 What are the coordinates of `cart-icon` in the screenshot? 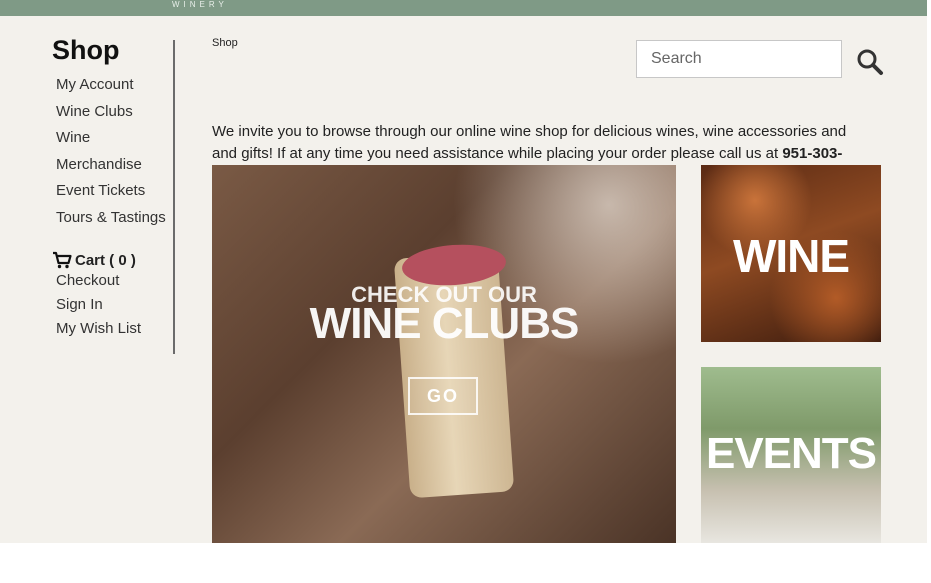 It's located at (62, 260).